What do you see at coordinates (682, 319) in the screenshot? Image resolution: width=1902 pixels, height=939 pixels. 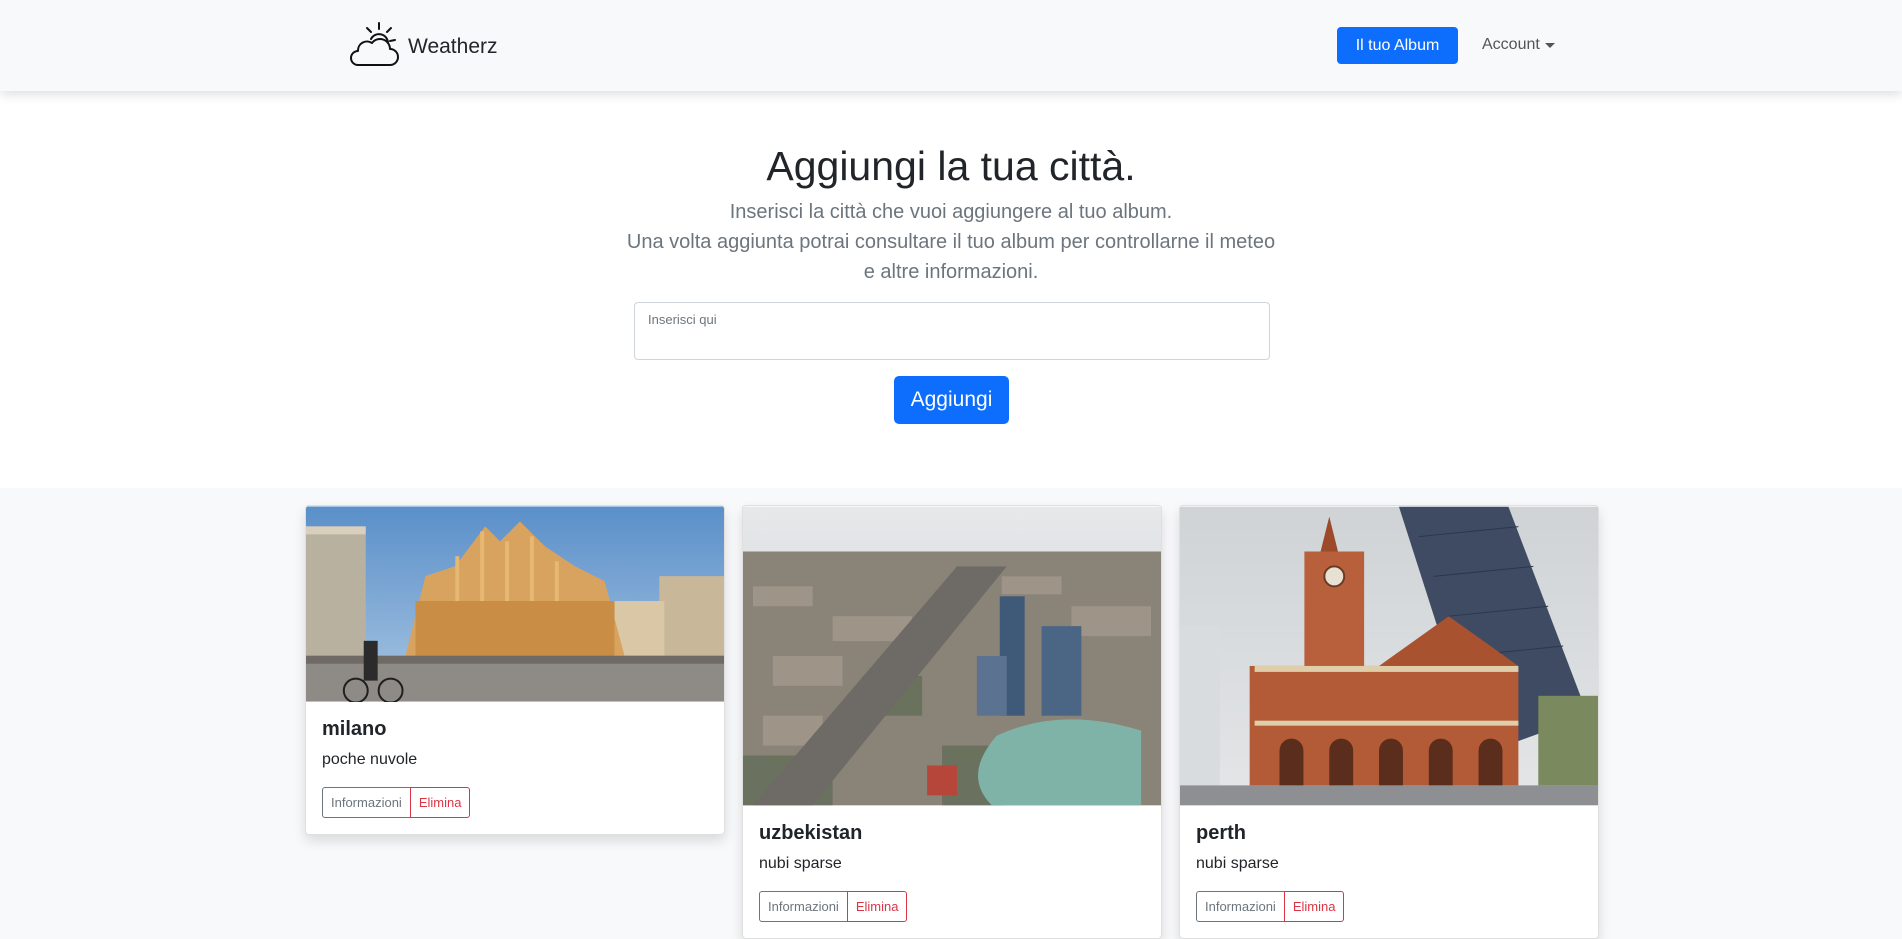 I see `city-input-label: Inserisci qui` at bounding box center [682, 319].